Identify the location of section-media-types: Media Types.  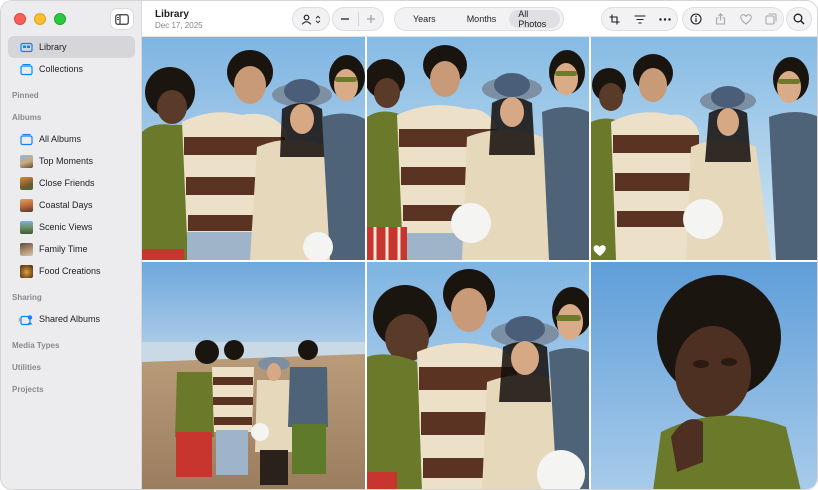
(71, 345).